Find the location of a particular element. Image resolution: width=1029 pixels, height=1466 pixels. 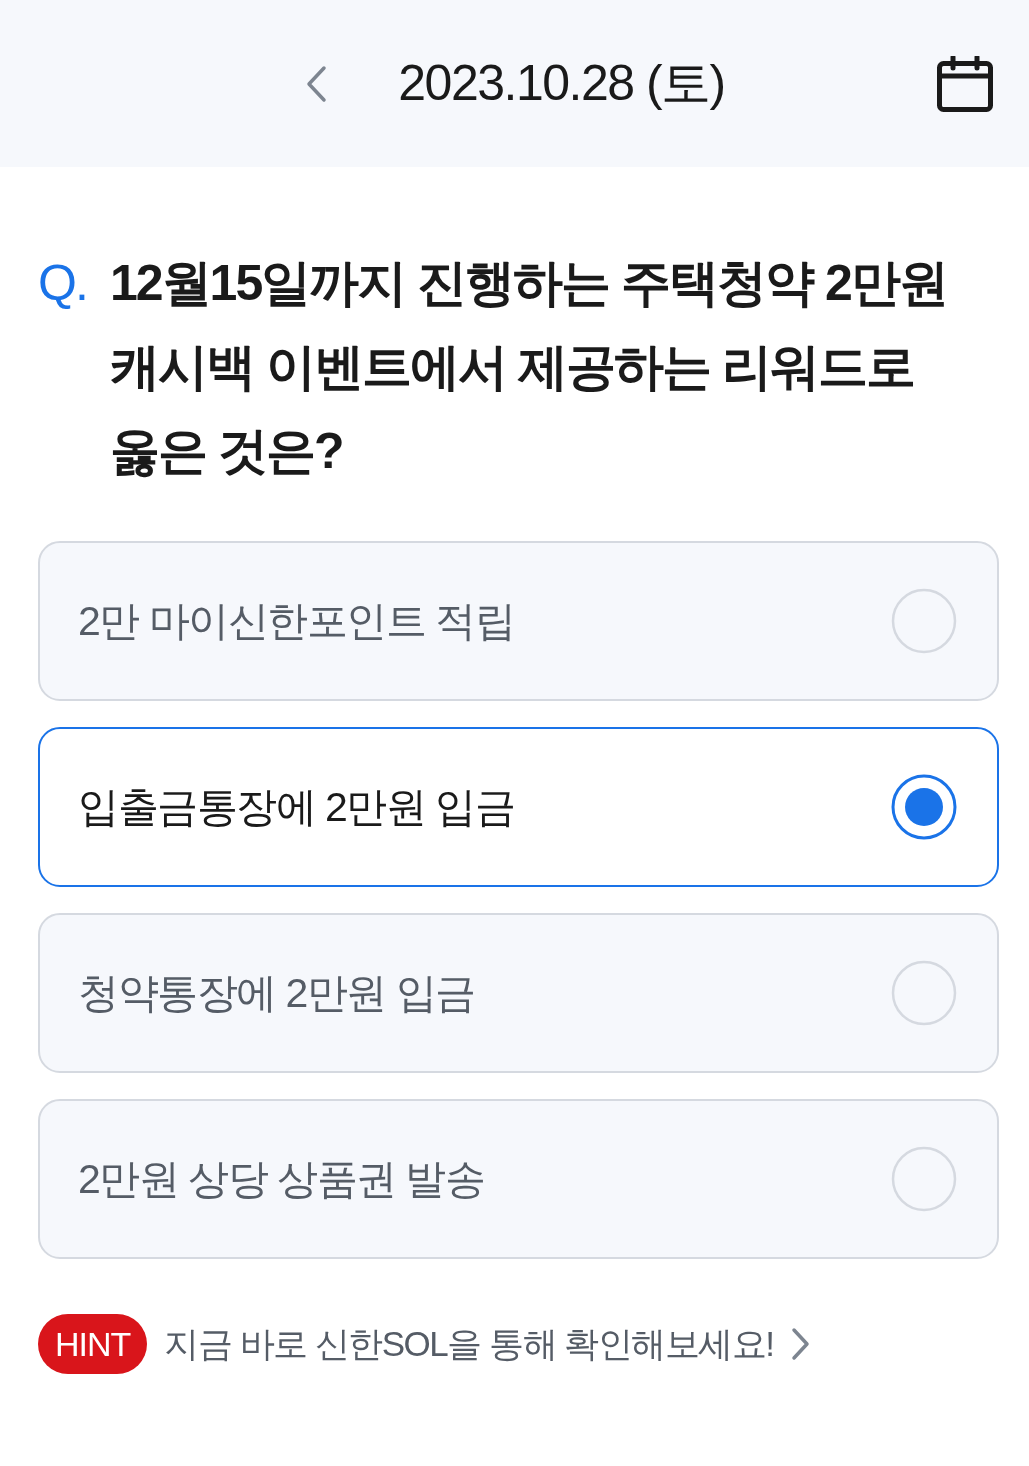

date-title: 2023.10.28 (토) is located at coordinates (561, 83).